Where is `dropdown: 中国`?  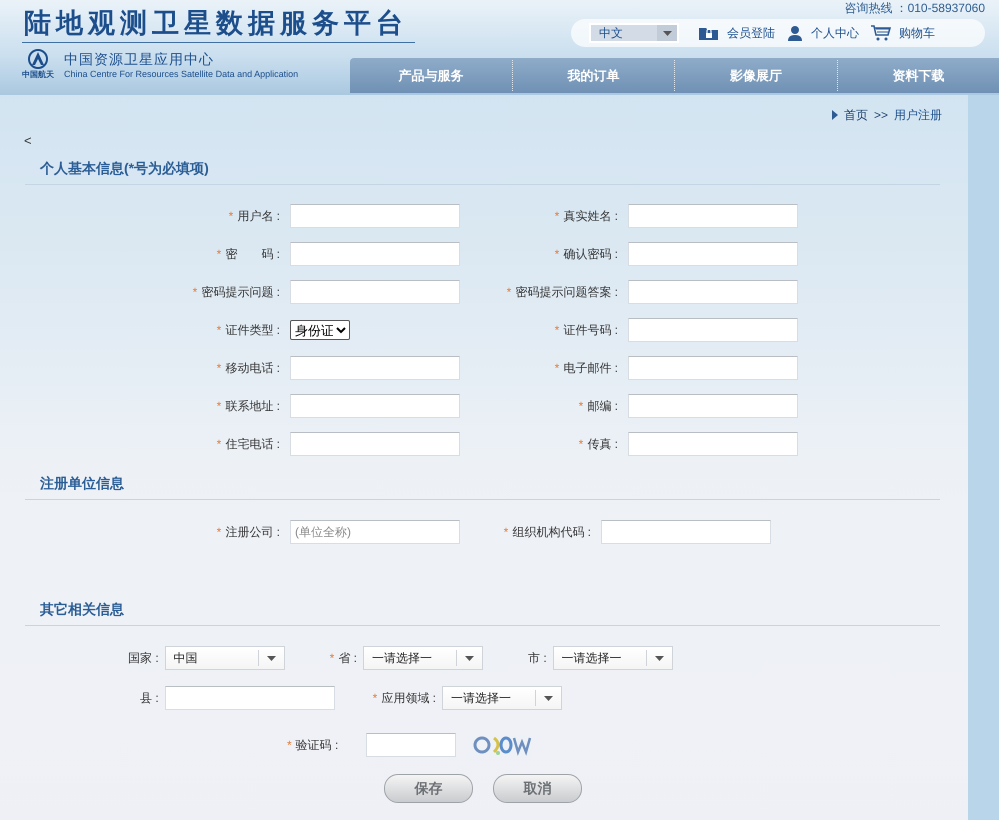
dropdown: 中国 is located at coordinates (224, 658).